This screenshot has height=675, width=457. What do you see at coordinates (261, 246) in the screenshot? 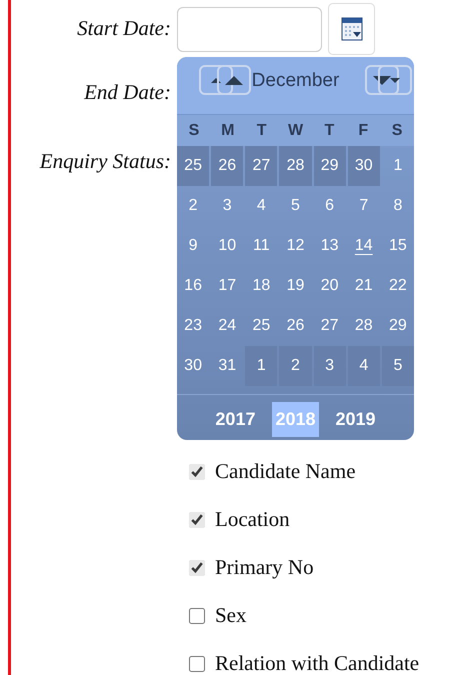
I see `day-button: 11` at bounding box center [261, 246].